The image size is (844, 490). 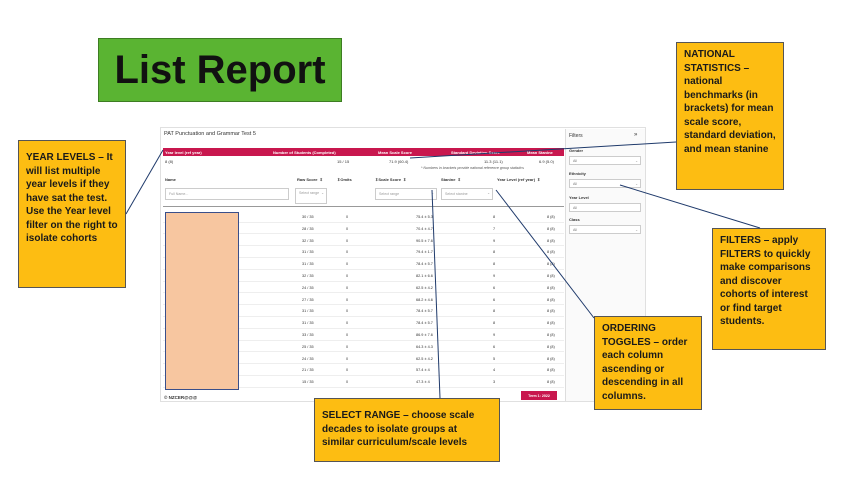 What do you see at coordinates (576, 136) in the screenshot?
I see `filters-title: Filters` at bounding box center [576, 136].